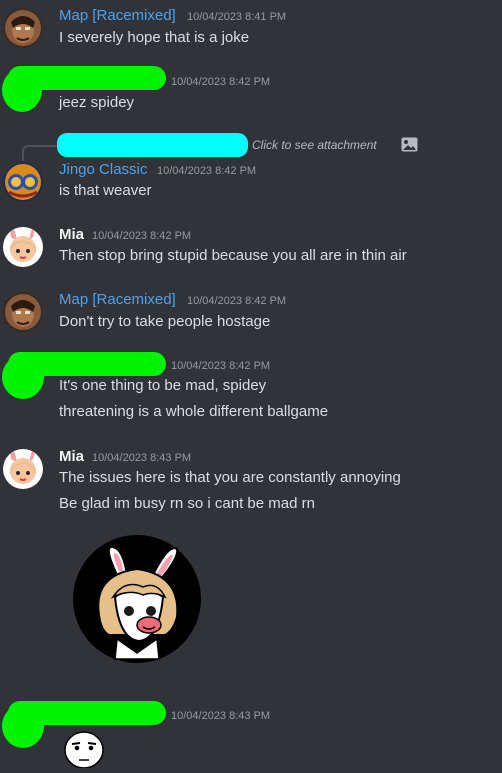 This screenshot has width=502, height=773. I want to click on message-timestamp: 10/04/2023 8:41 PM, so click(236, 17).